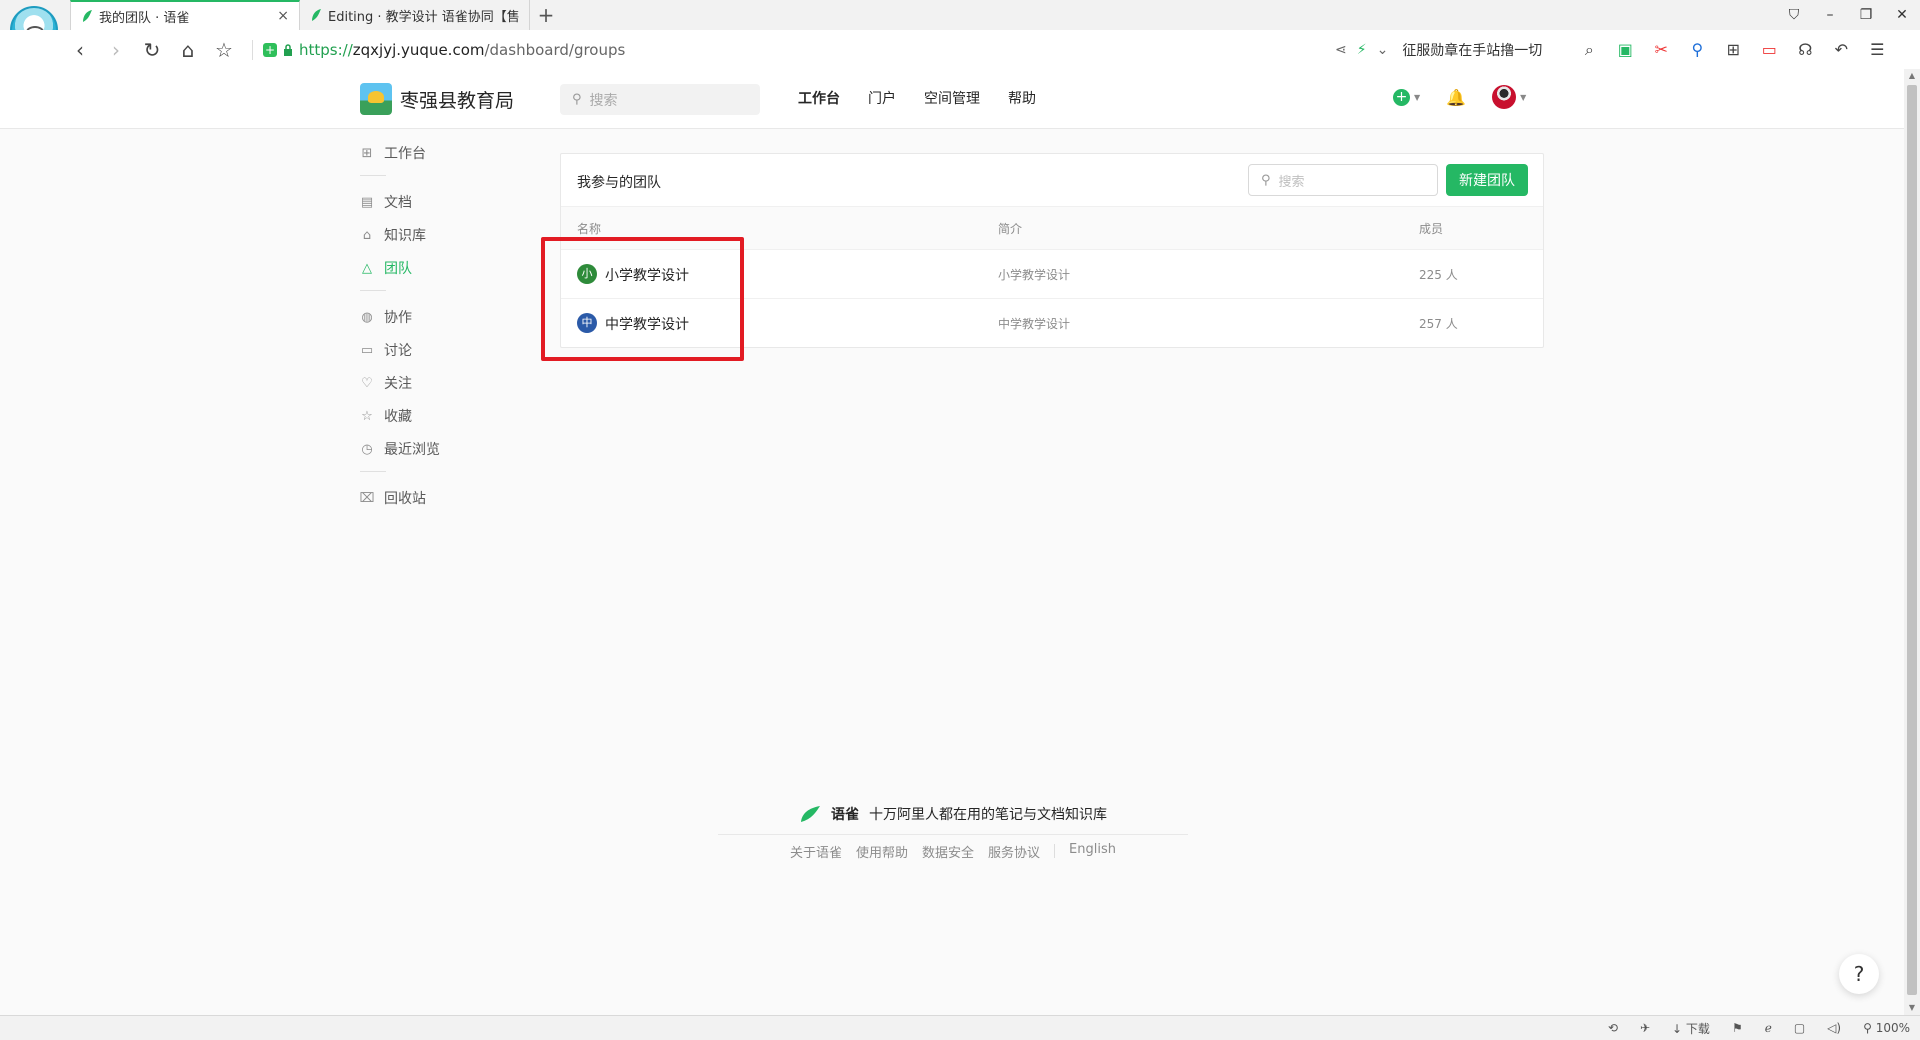  Describe the element at coordinates (1841, 49) in the screenshot. I see `undo-icon: ↶` at that location.